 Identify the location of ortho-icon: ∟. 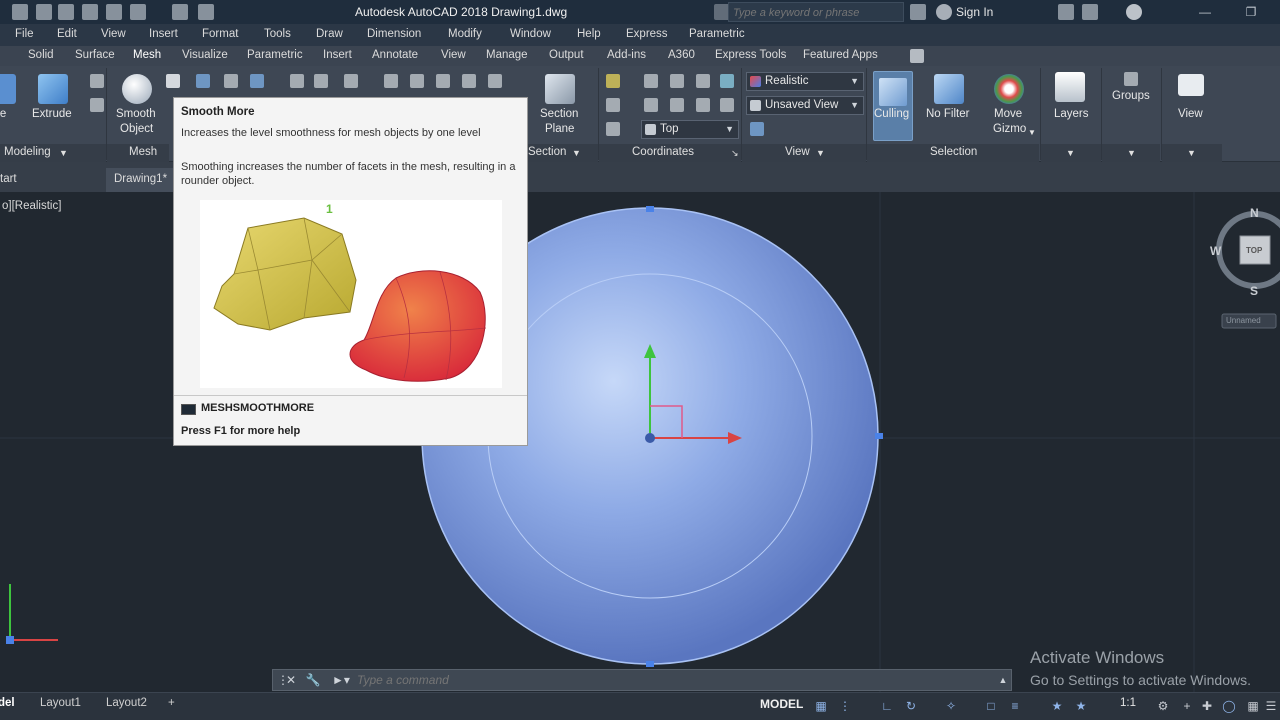
(887, 706).